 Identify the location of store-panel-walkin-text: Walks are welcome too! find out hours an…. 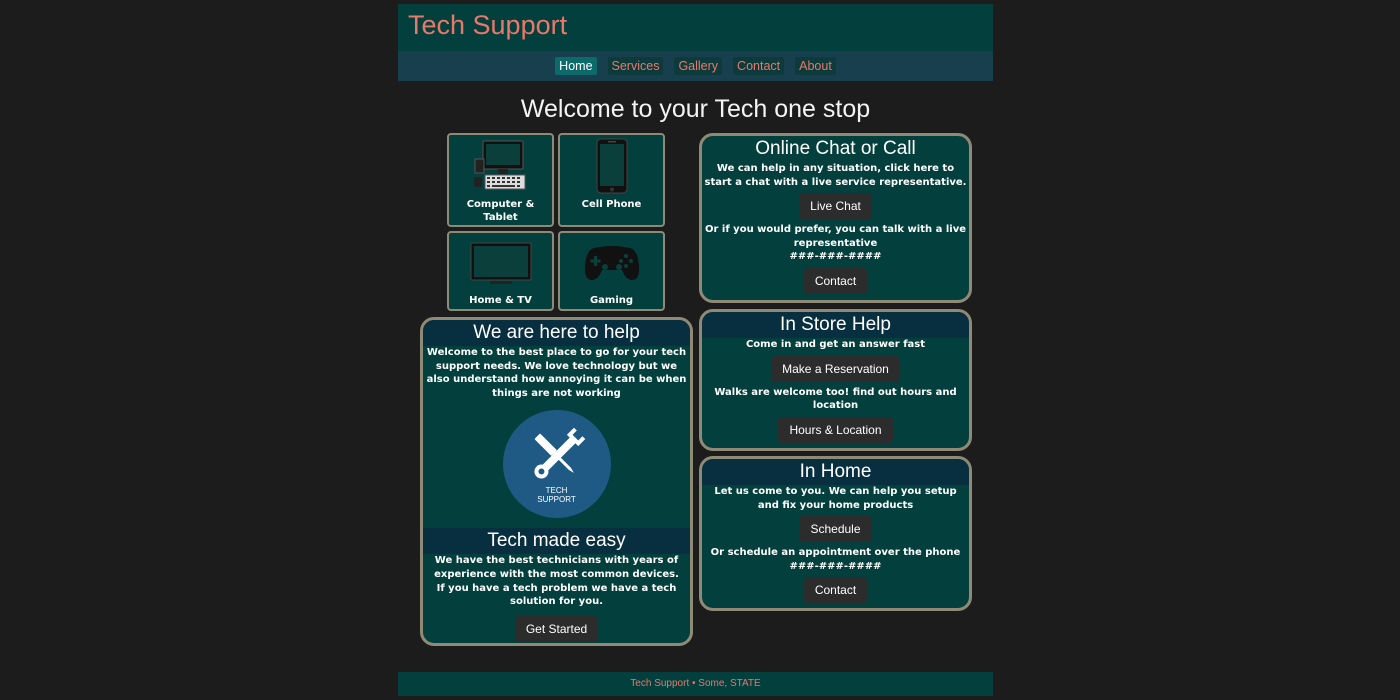
(835, 399).